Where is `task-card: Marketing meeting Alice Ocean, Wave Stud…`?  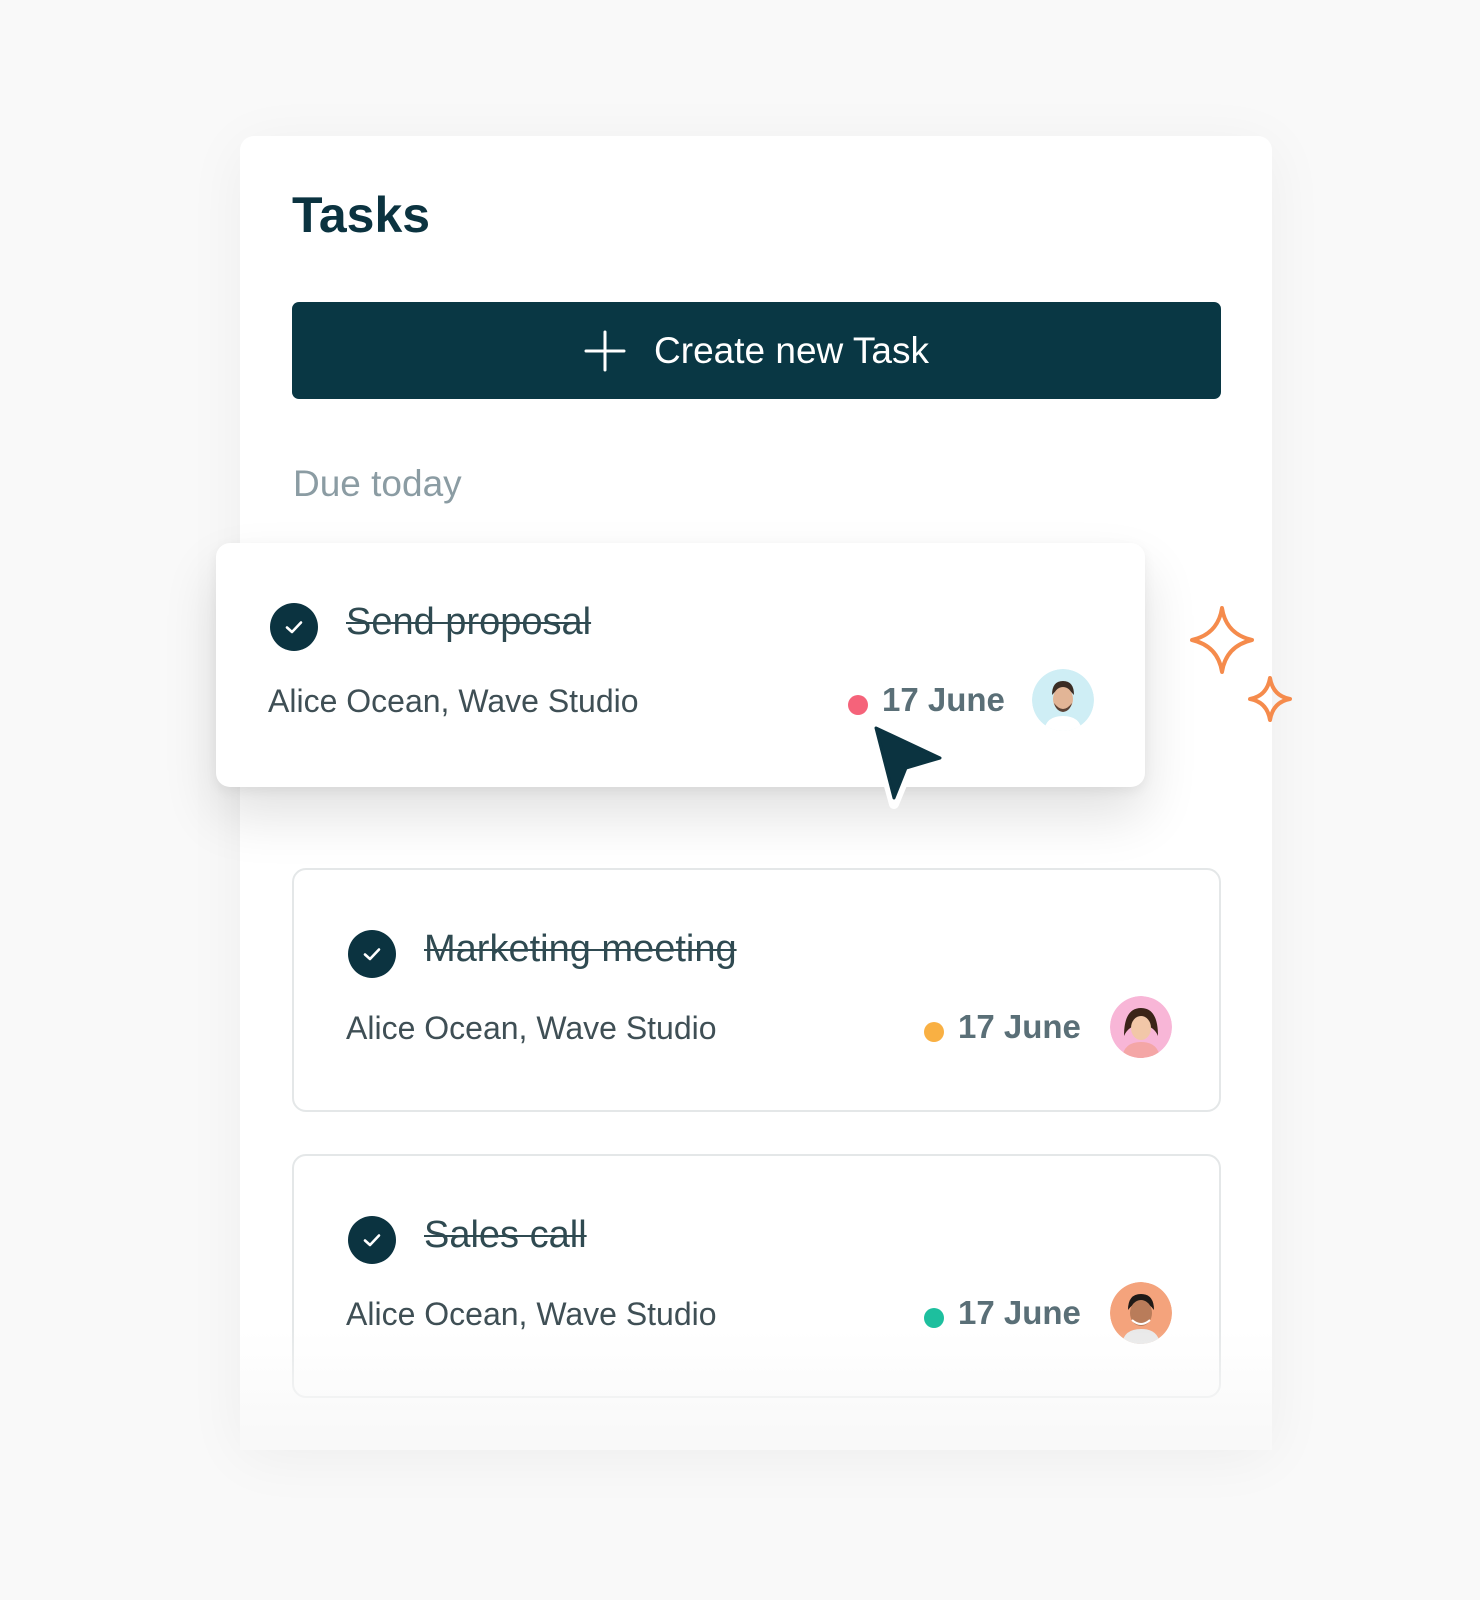 task-card: Marketing meeting Alice Ocean, Wave Stud… is located at coordinates (756, 990).